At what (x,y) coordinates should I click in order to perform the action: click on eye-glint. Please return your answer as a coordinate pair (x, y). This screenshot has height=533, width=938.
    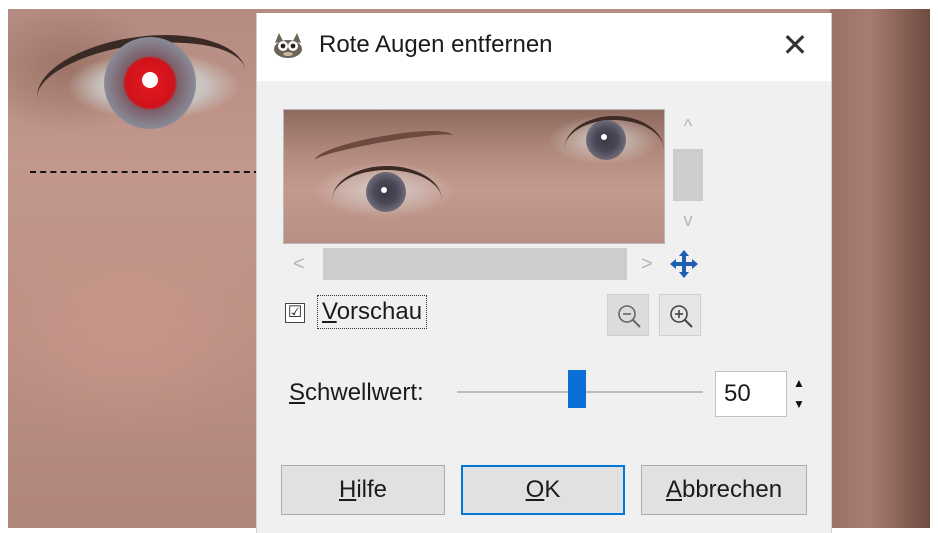
    Looking at the image, I should click on (150, 80).